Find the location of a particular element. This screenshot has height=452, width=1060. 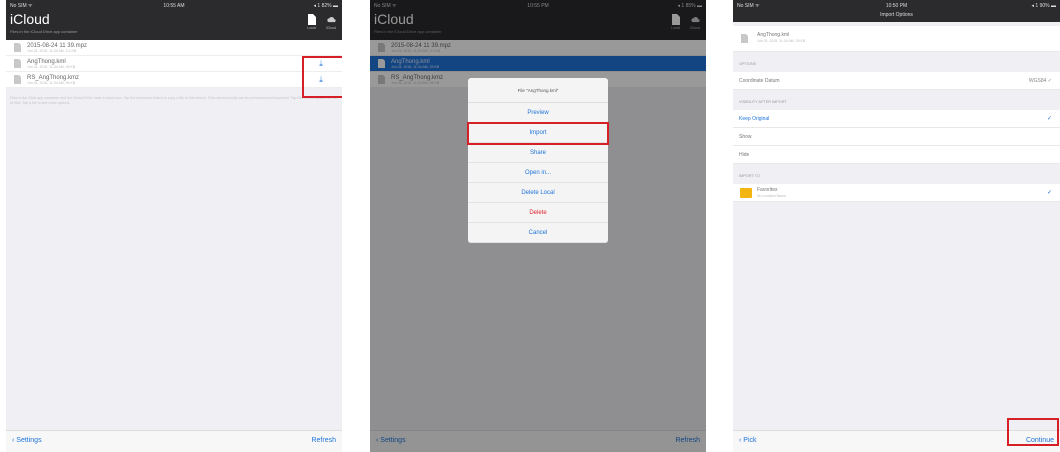

visibility-hide-row: Hide is located at coordinates (896, 155).